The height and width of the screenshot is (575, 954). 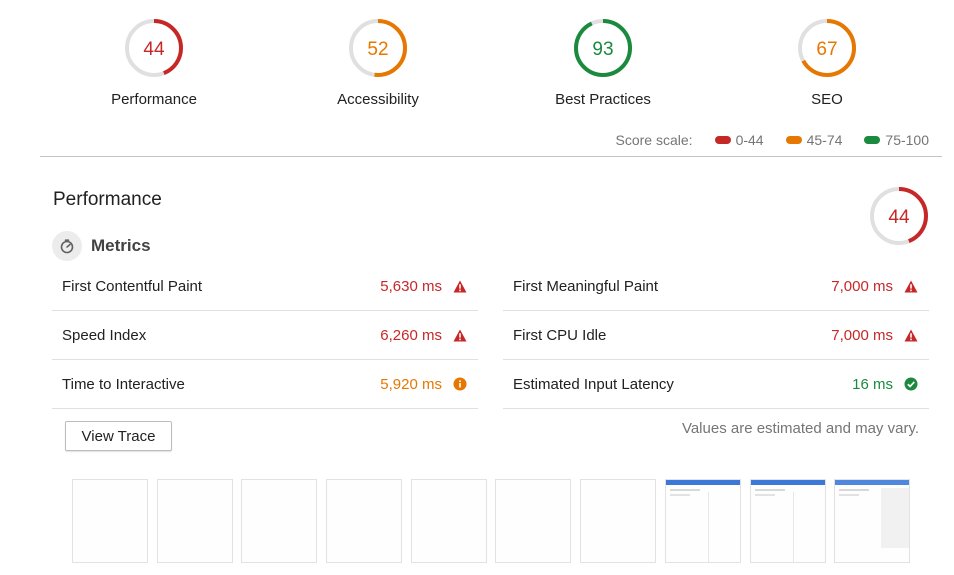 I want to click on gauge-label: SEO, so click(x=827, y=99).